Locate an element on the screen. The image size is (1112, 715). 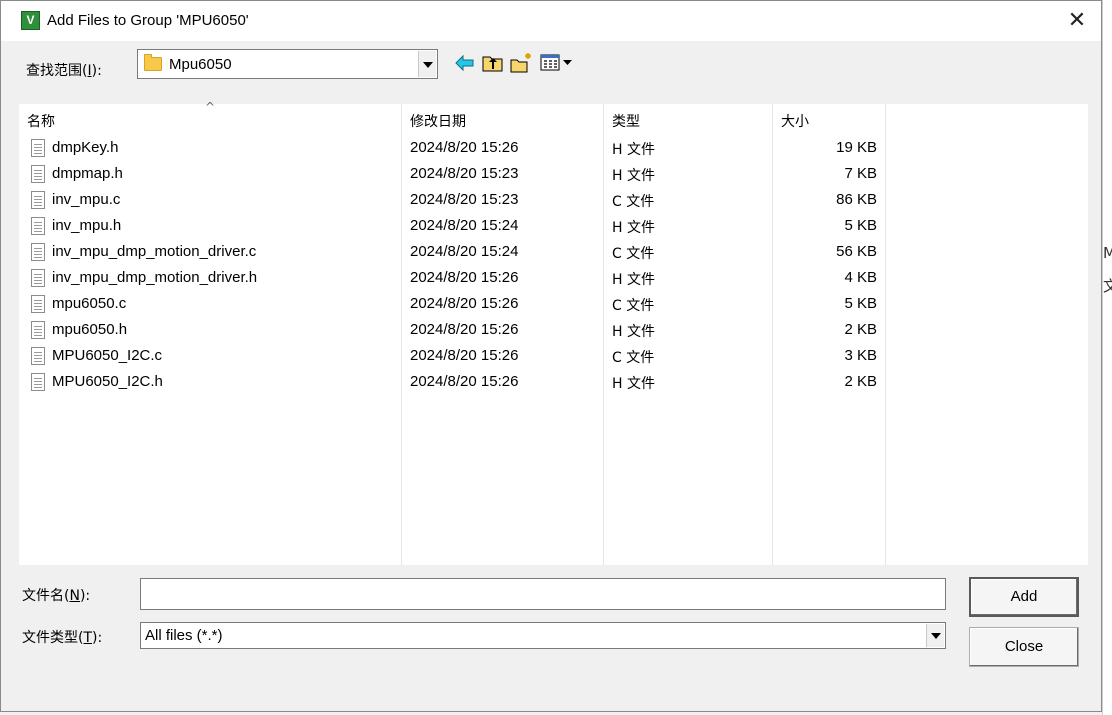
lookin-label: 查找范围(I): is located at coordinates (64, 71).